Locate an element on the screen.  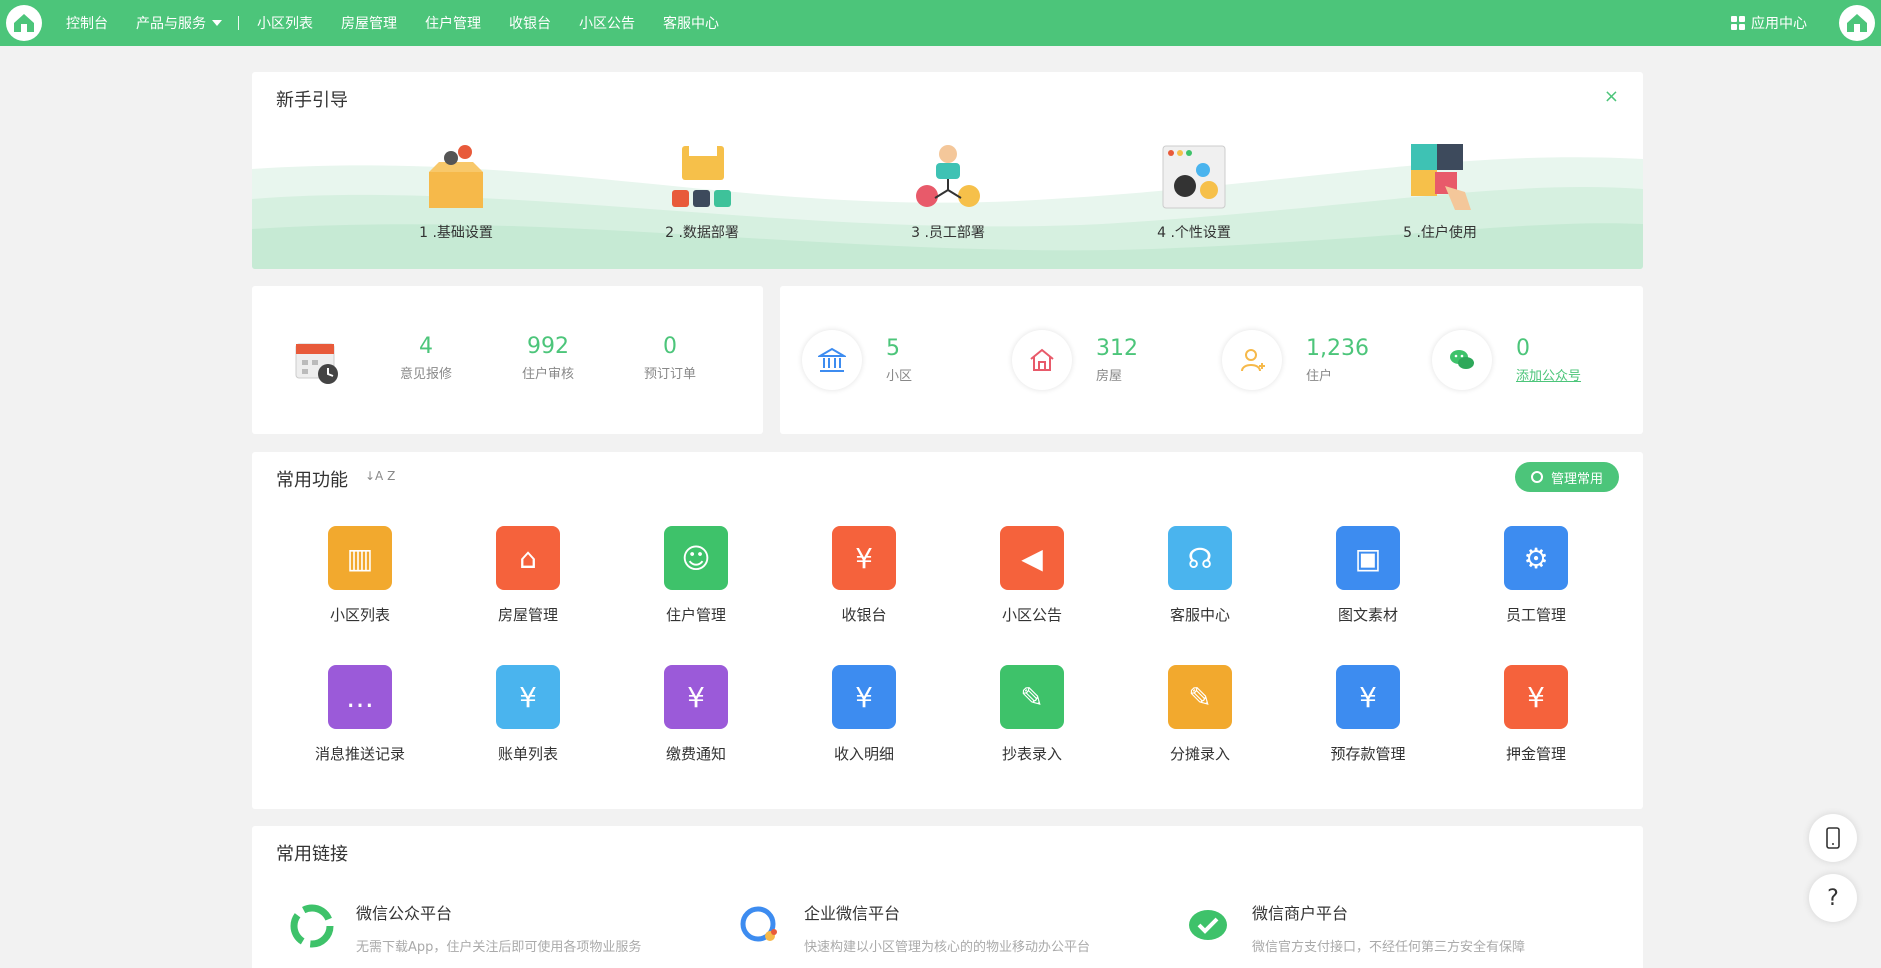
function-label: 预存款管理 is located at coordinates (1368, 754).